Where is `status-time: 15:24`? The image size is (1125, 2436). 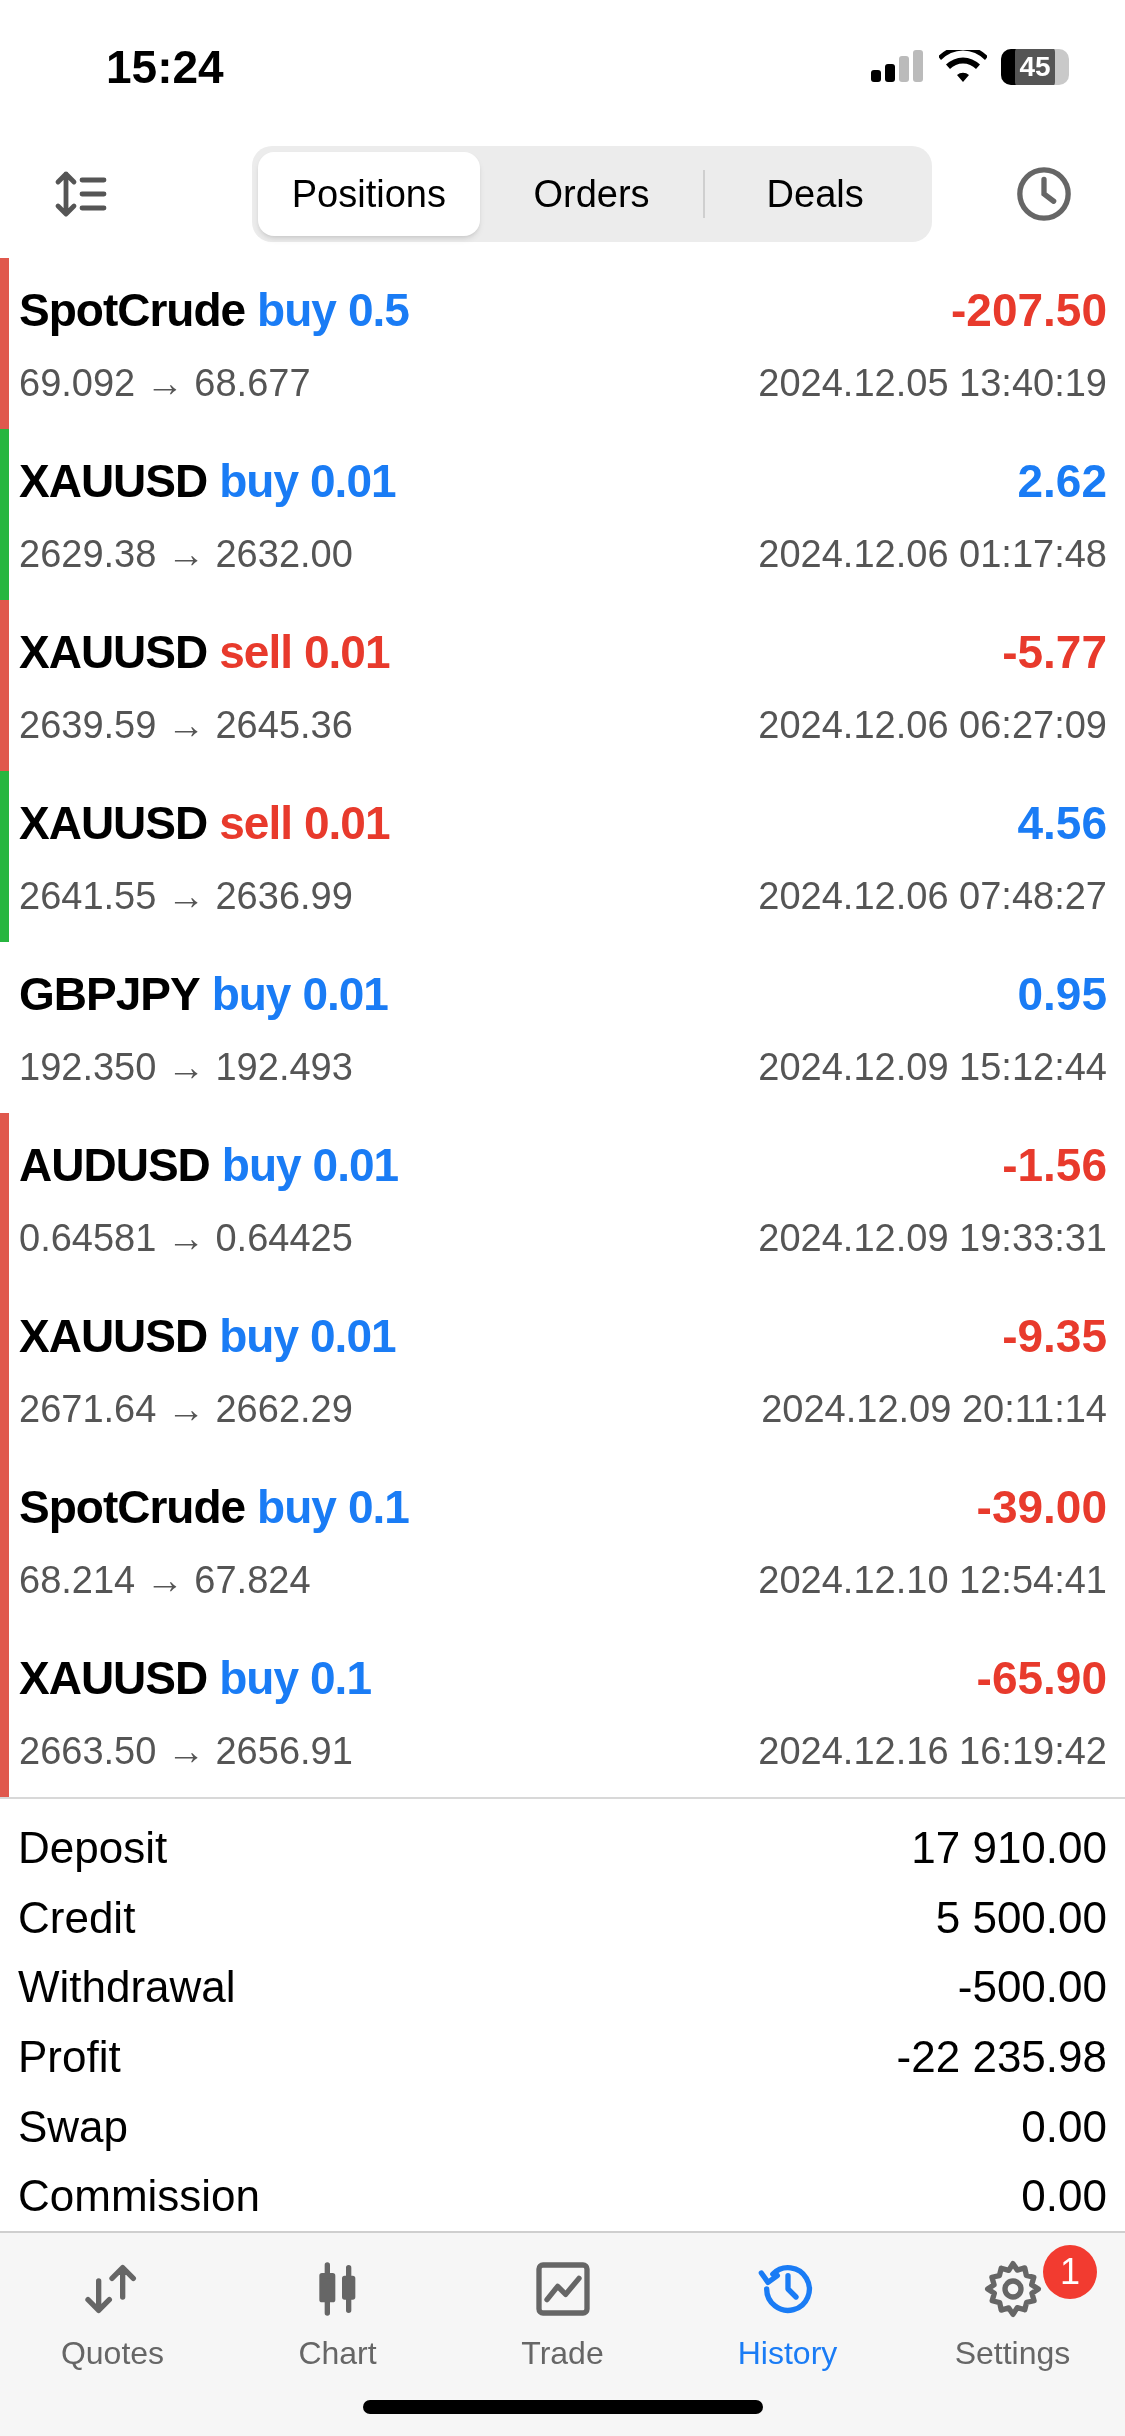 status-time: 15:24 is located at coordinates (165, 67).